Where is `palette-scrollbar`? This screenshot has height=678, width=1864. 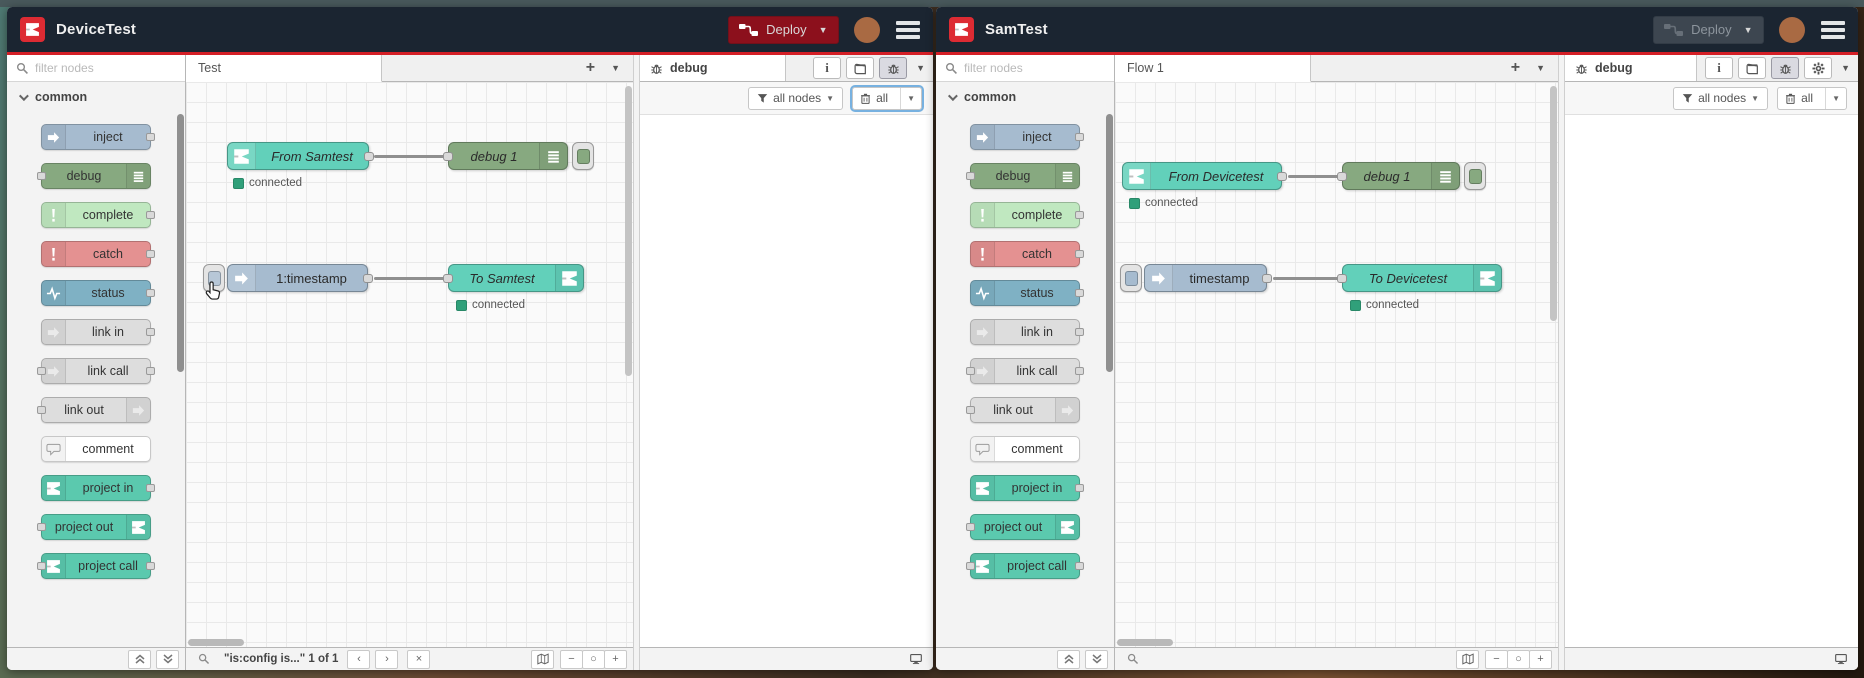
palette-scrollbar is located at coordinates (1109, 243).